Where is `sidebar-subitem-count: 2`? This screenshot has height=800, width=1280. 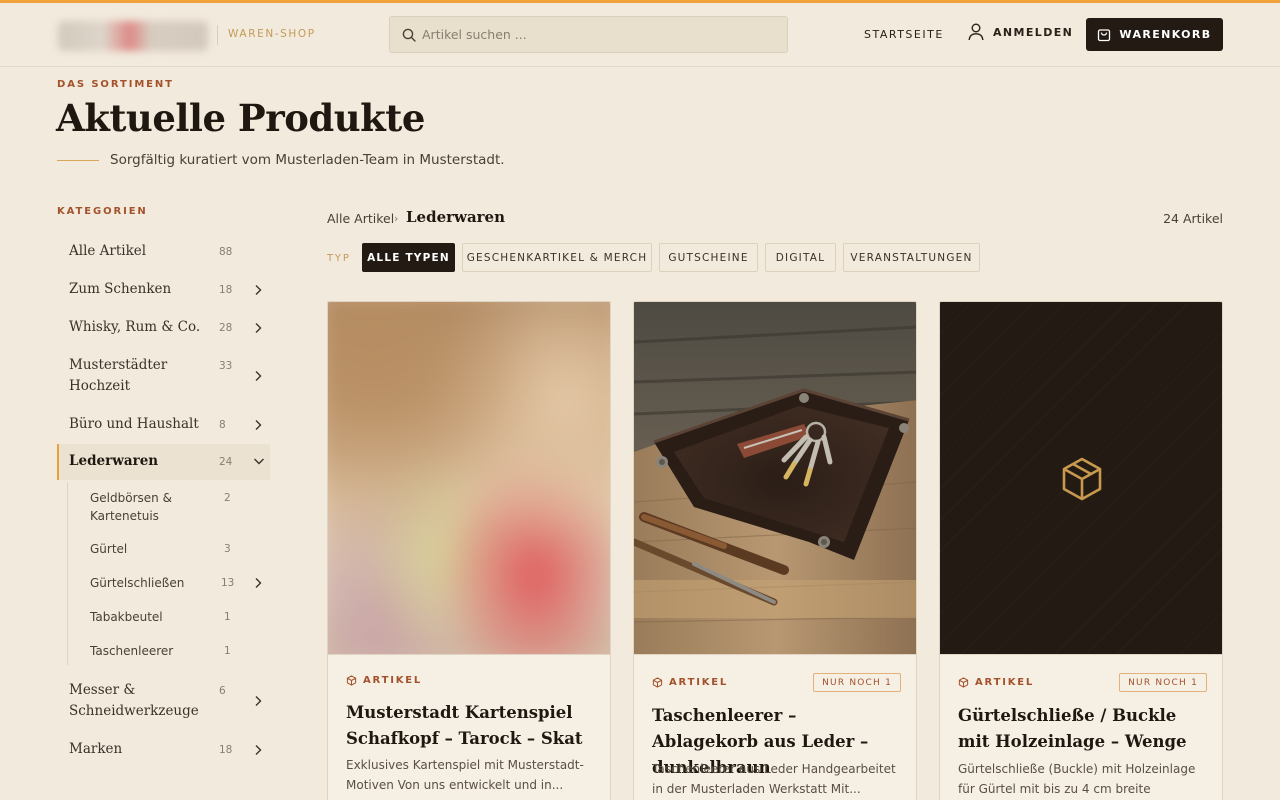 sidebar-subitem-count: 2 is located at coordinates (227, 498).